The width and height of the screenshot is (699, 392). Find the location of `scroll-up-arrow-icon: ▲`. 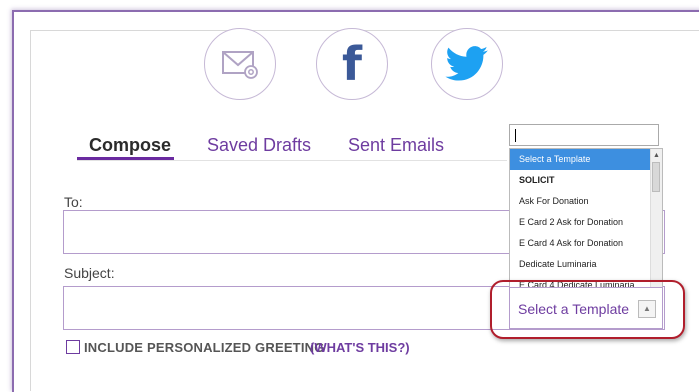

scroll-up-arrow-icon: ▲ is located at coordinates (656, 155).